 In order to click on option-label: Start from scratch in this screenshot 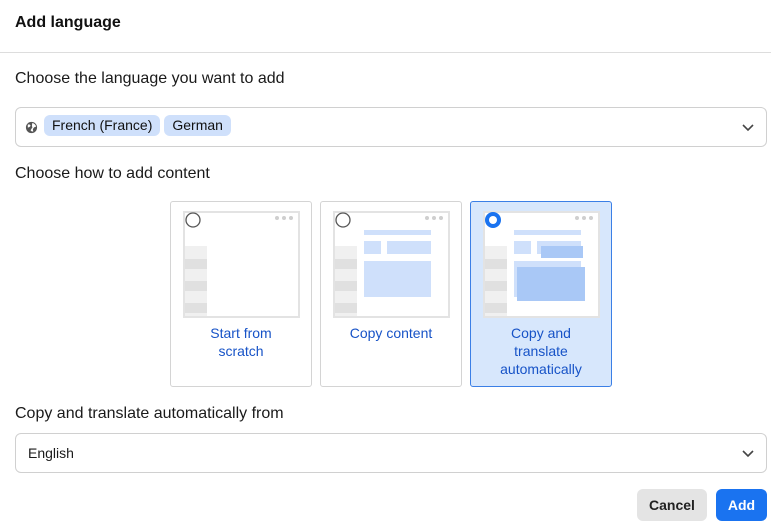, I will do `click(241, 342)`.